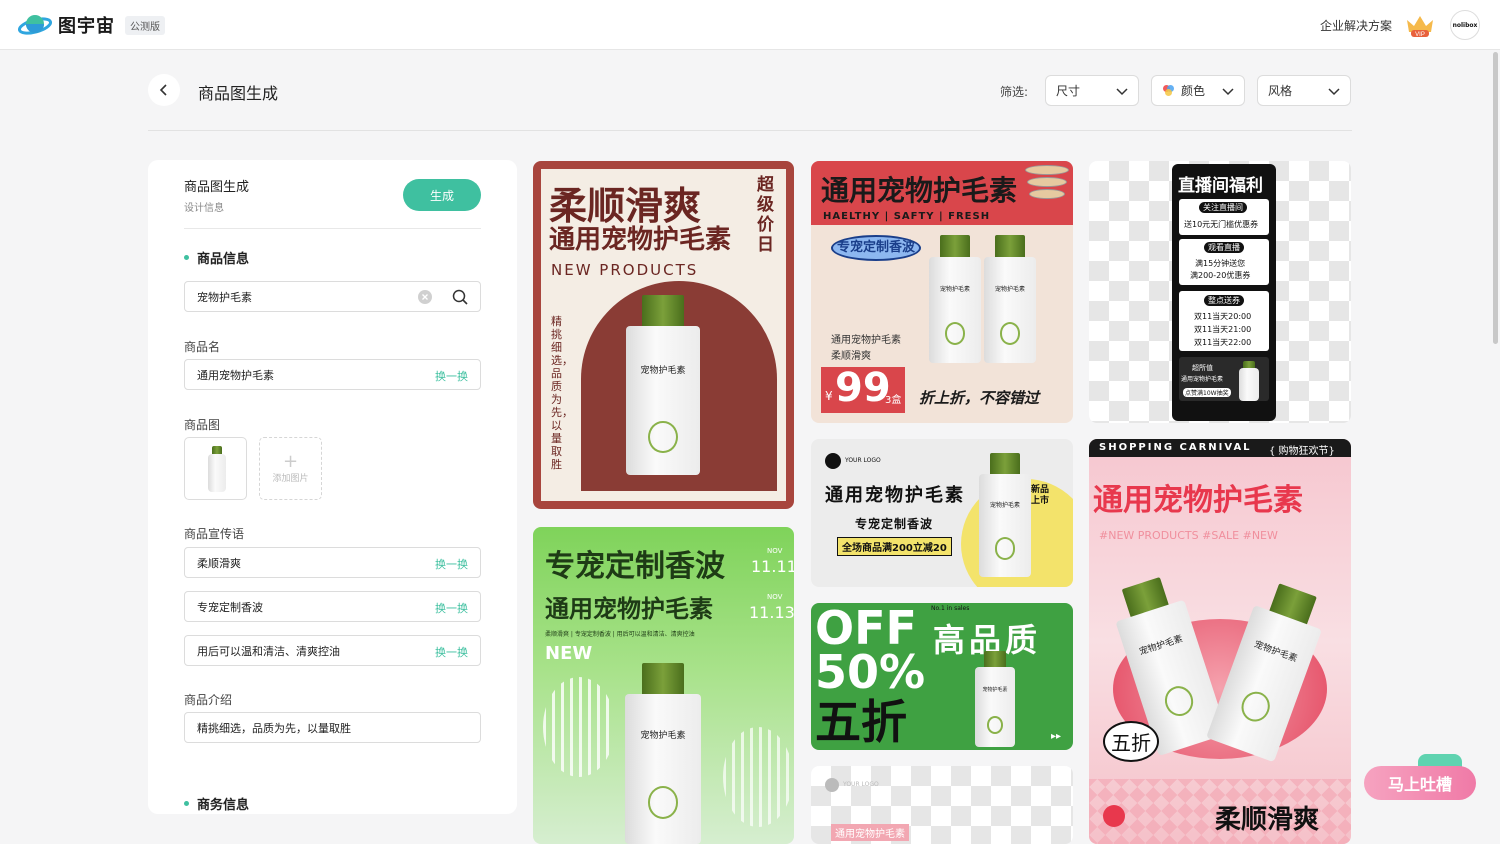 The image size is (1500, 844). I want to click on card2-desc2: 柔顺滑爽, so click(851, 356).